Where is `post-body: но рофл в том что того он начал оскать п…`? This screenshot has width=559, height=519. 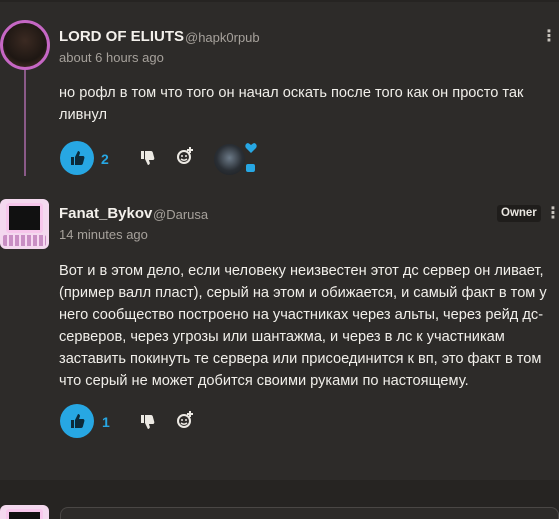 post-body: но рофл в том что того он начал оскать п… is located at coordinates (291, 104).